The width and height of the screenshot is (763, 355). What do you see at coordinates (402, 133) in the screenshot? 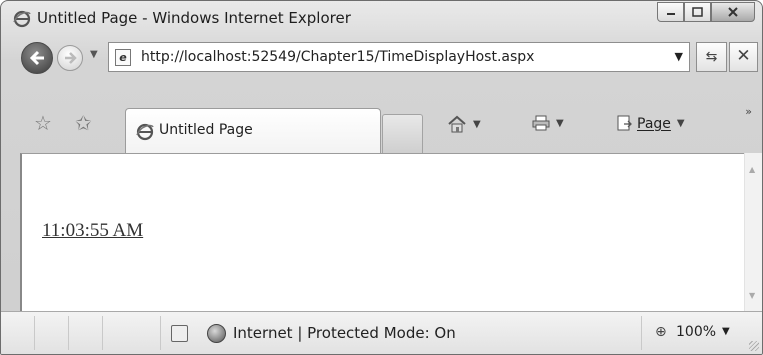
I see `new-tab-button` at bounding box center [402, 133].